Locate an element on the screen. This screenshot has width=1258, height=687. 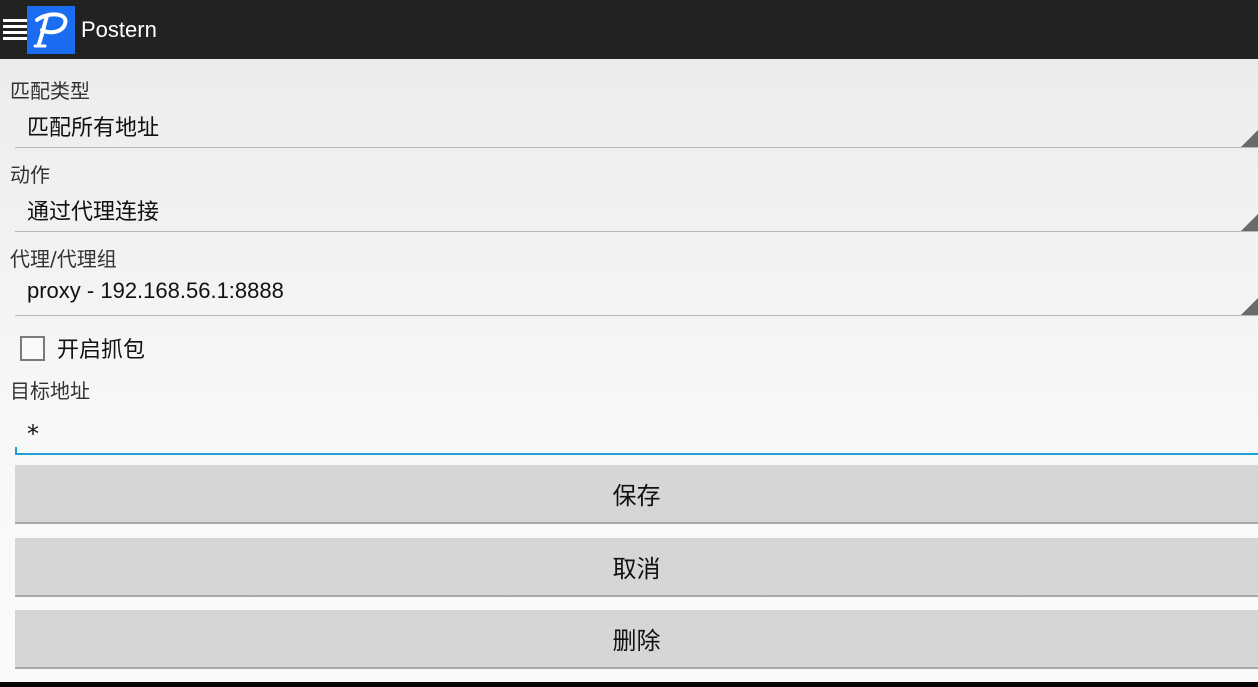
cancel-button: 取消 is located at coordinates (636, 567).